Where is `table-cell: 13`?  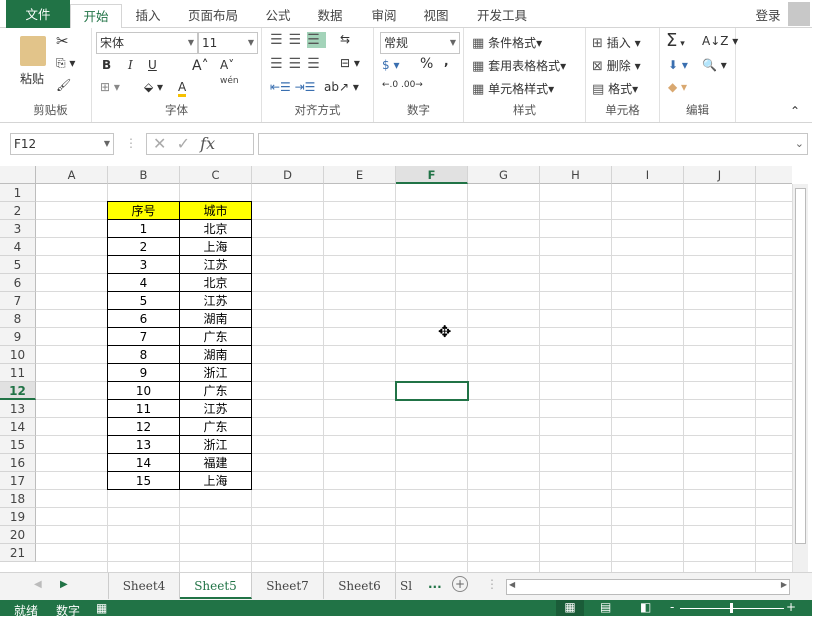
table-cell: 13 is located at coordinates (143, 444).